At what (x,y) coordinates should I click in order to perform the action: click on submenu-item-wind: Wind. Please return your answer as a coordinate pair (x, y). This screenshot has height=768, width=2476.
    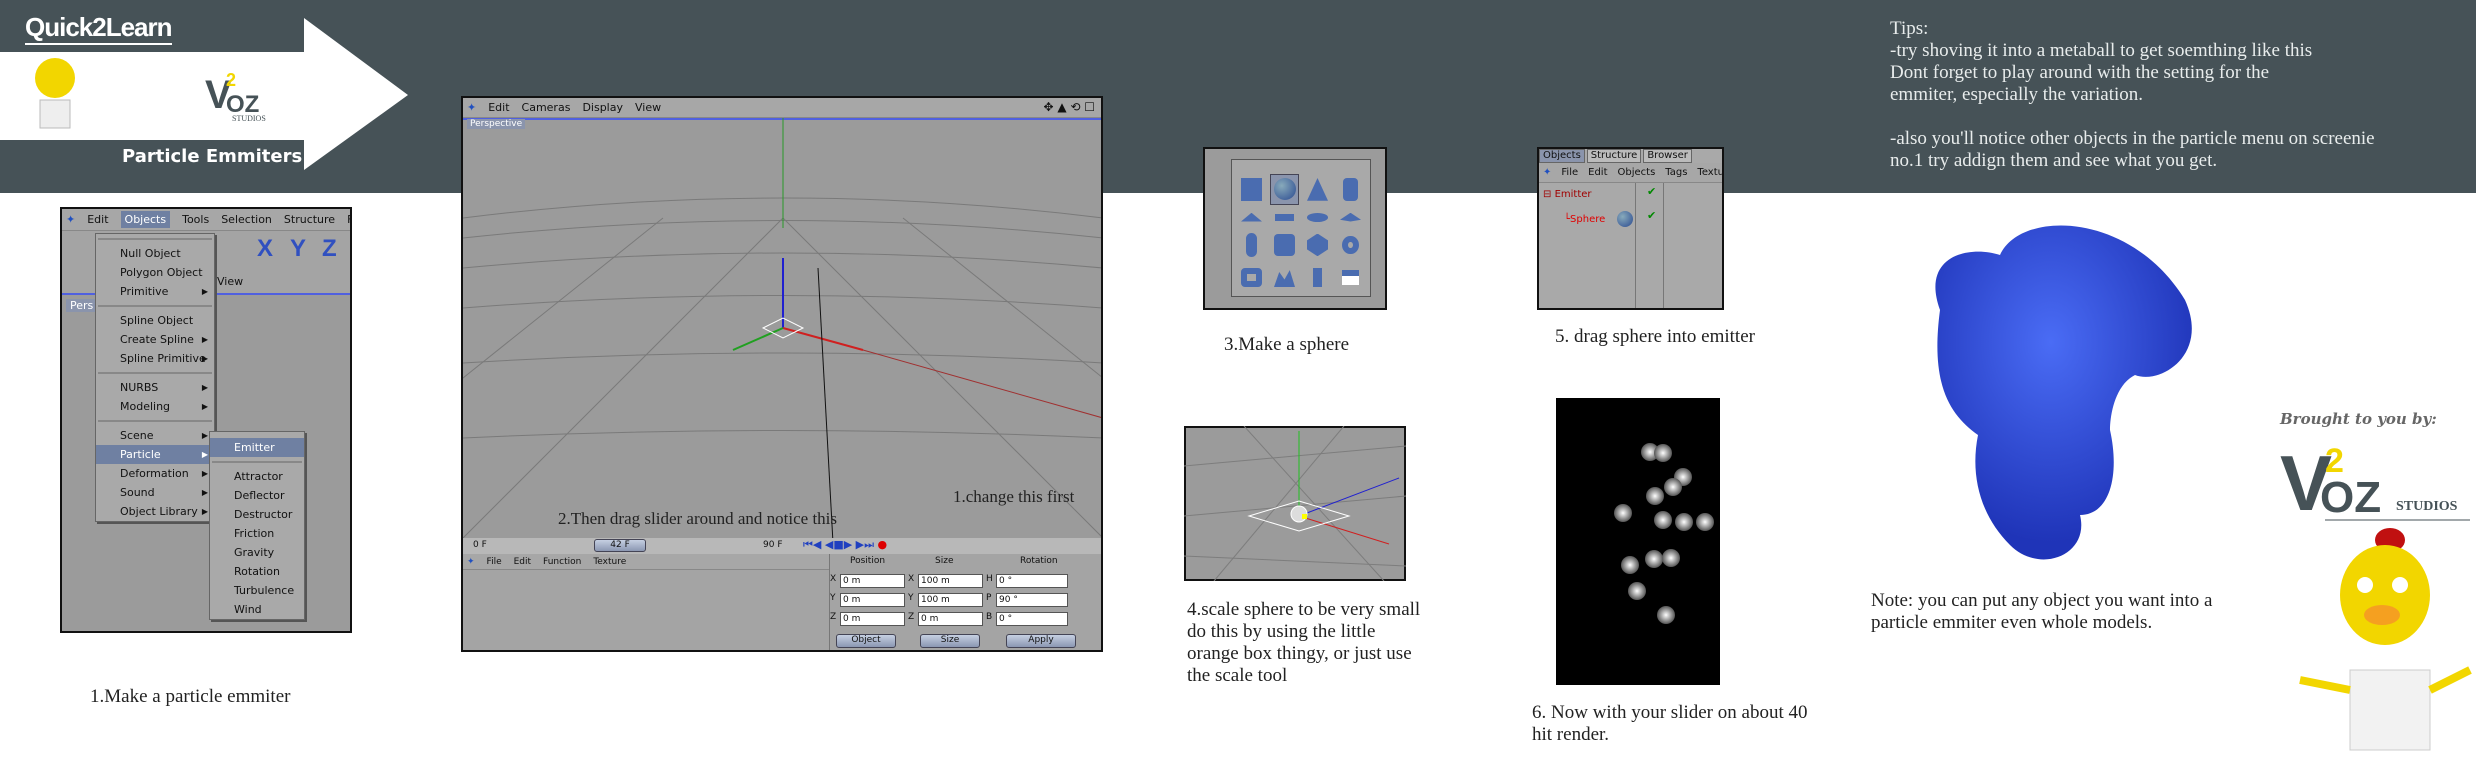
    Looking at the image, I should click on (257, 609).